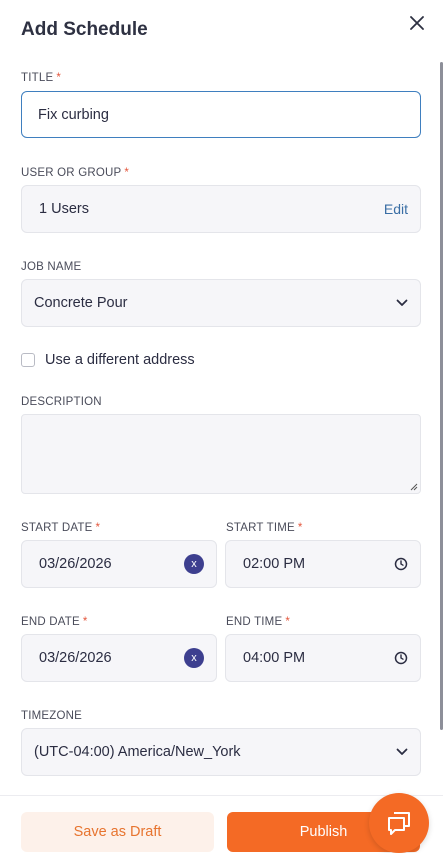  I want to click on description-label: DESCRIPTION, so click(61, 402).